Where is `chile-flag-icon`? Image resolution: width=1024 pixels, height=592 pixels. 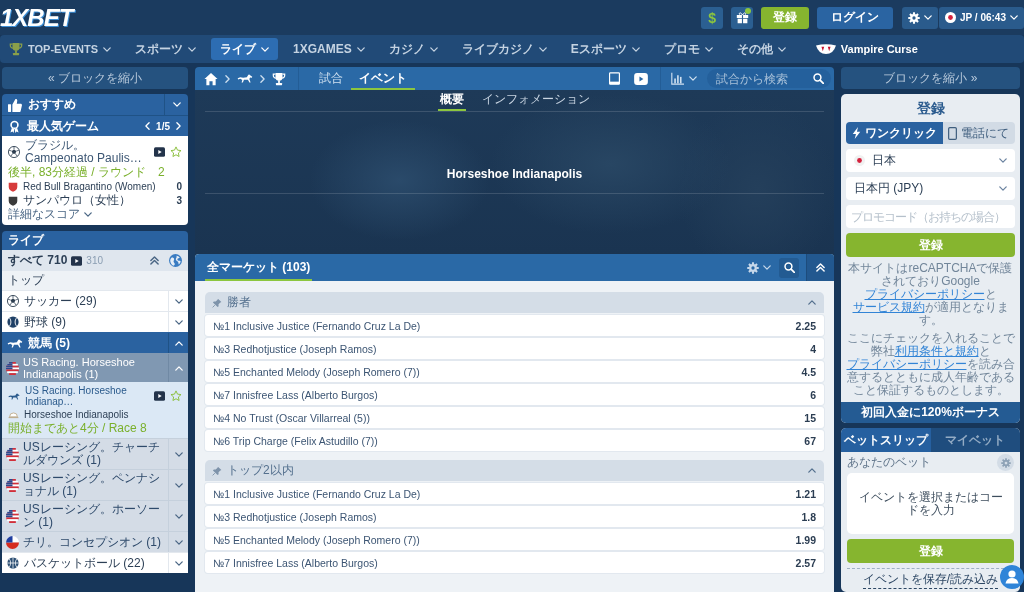
chile-flag-icon is located at coordinates (12, 542).